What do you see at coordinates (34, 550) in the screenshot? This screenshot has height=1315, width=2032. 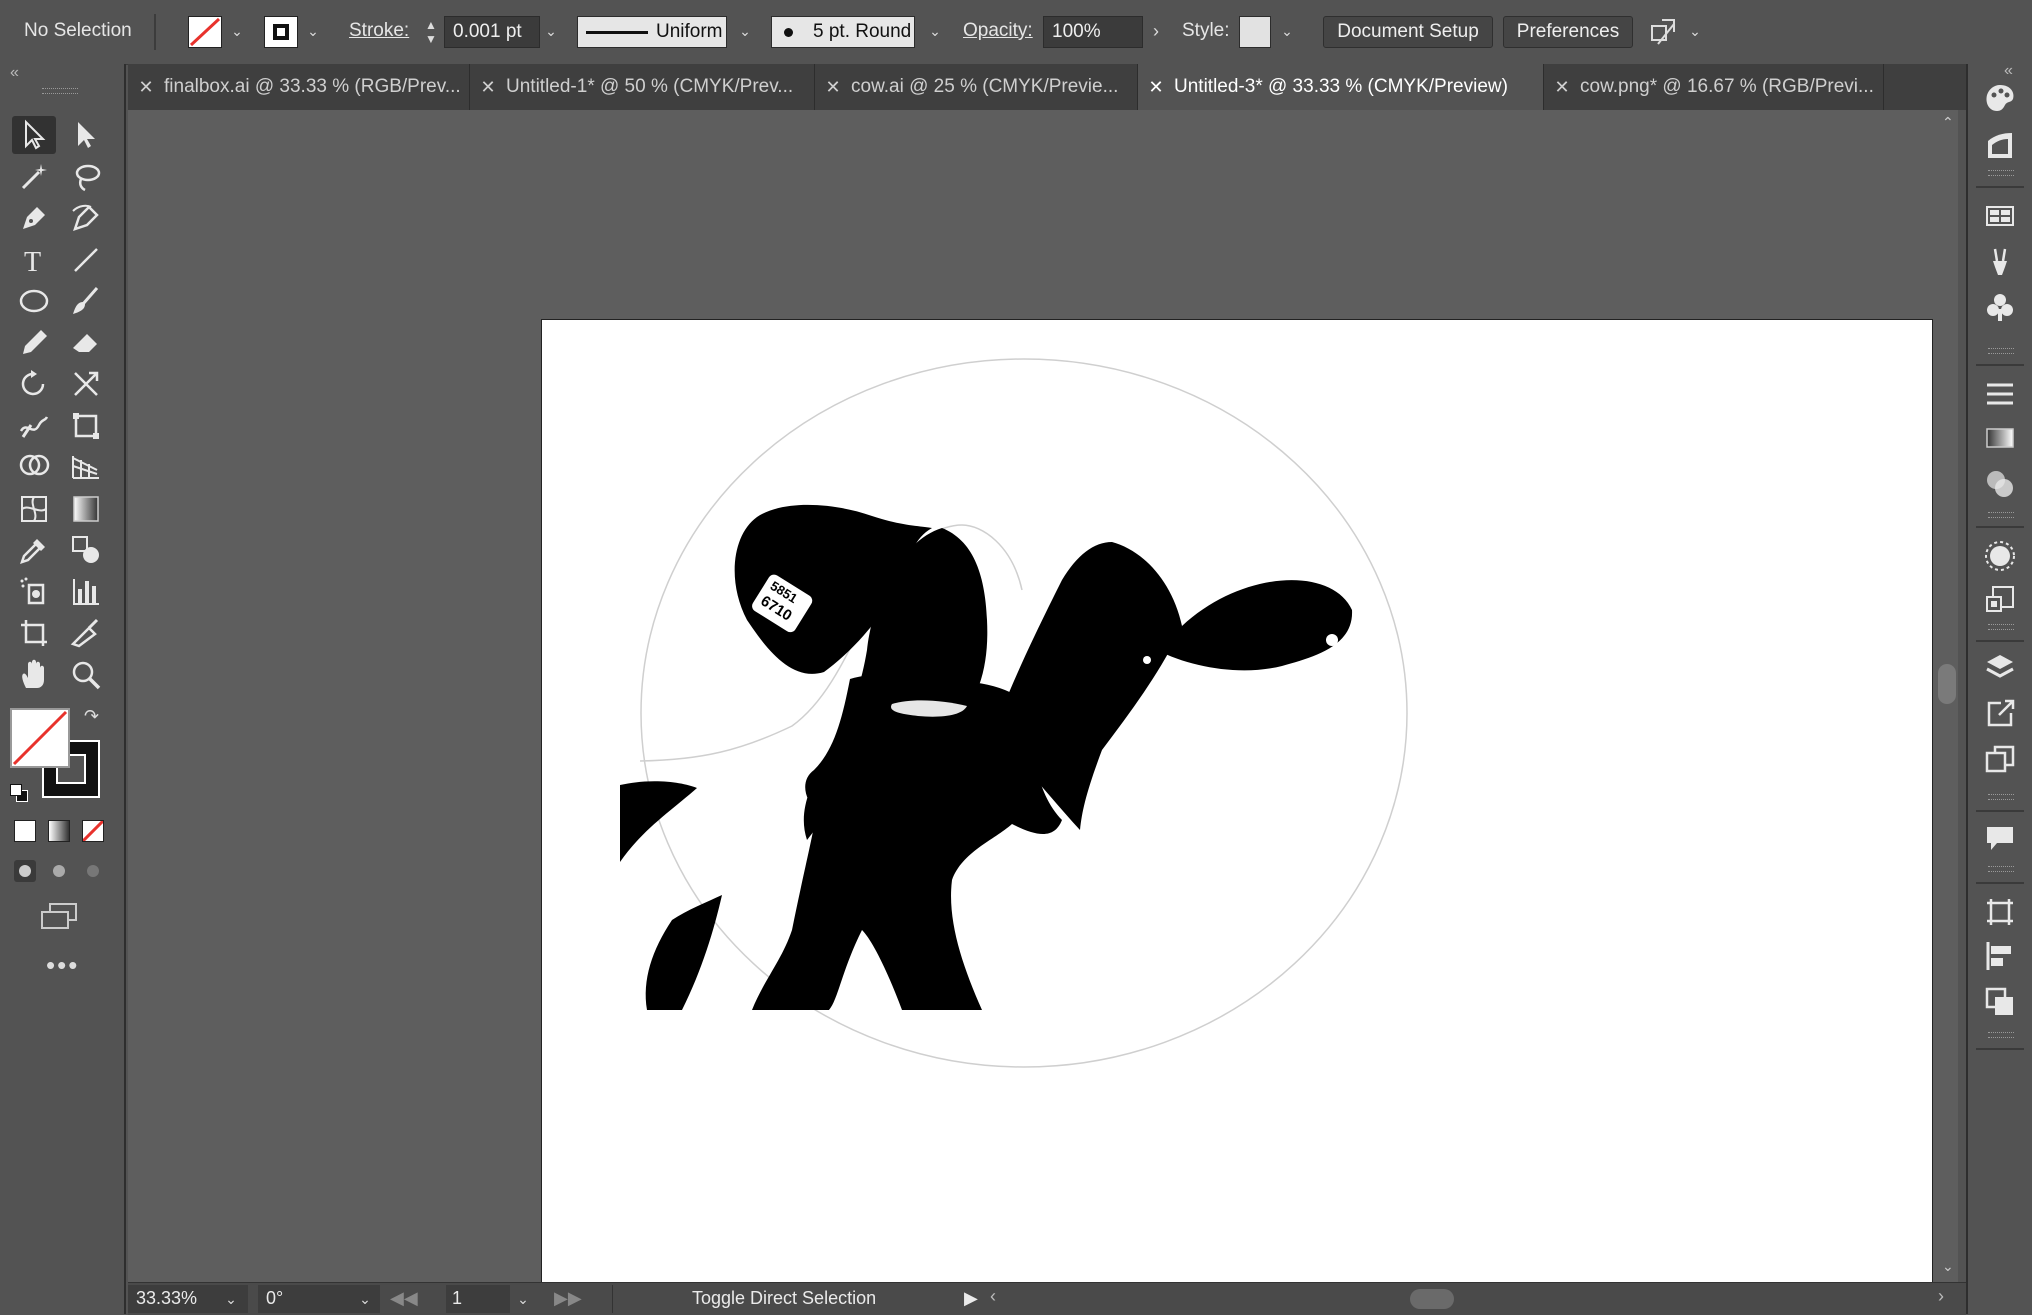 I see `eyedropper-tool-button` at bounding box center [34, 550].